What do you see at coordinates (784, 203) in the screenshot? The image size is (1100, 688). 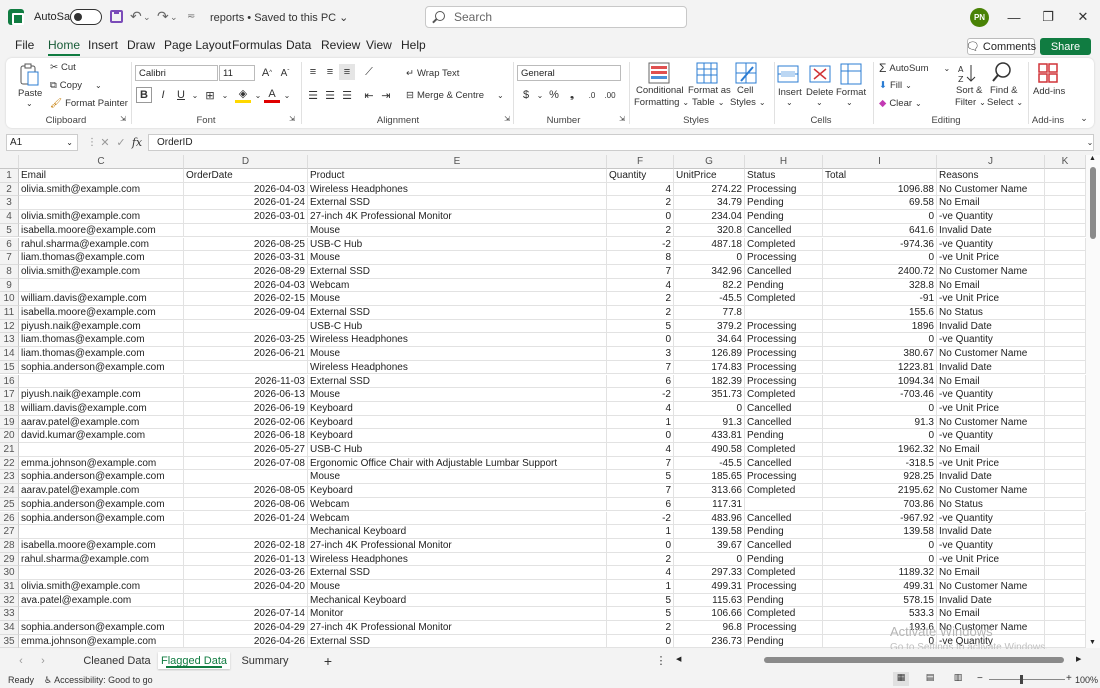 I see `table-cell: Pending` at bounding box center [784, 203].